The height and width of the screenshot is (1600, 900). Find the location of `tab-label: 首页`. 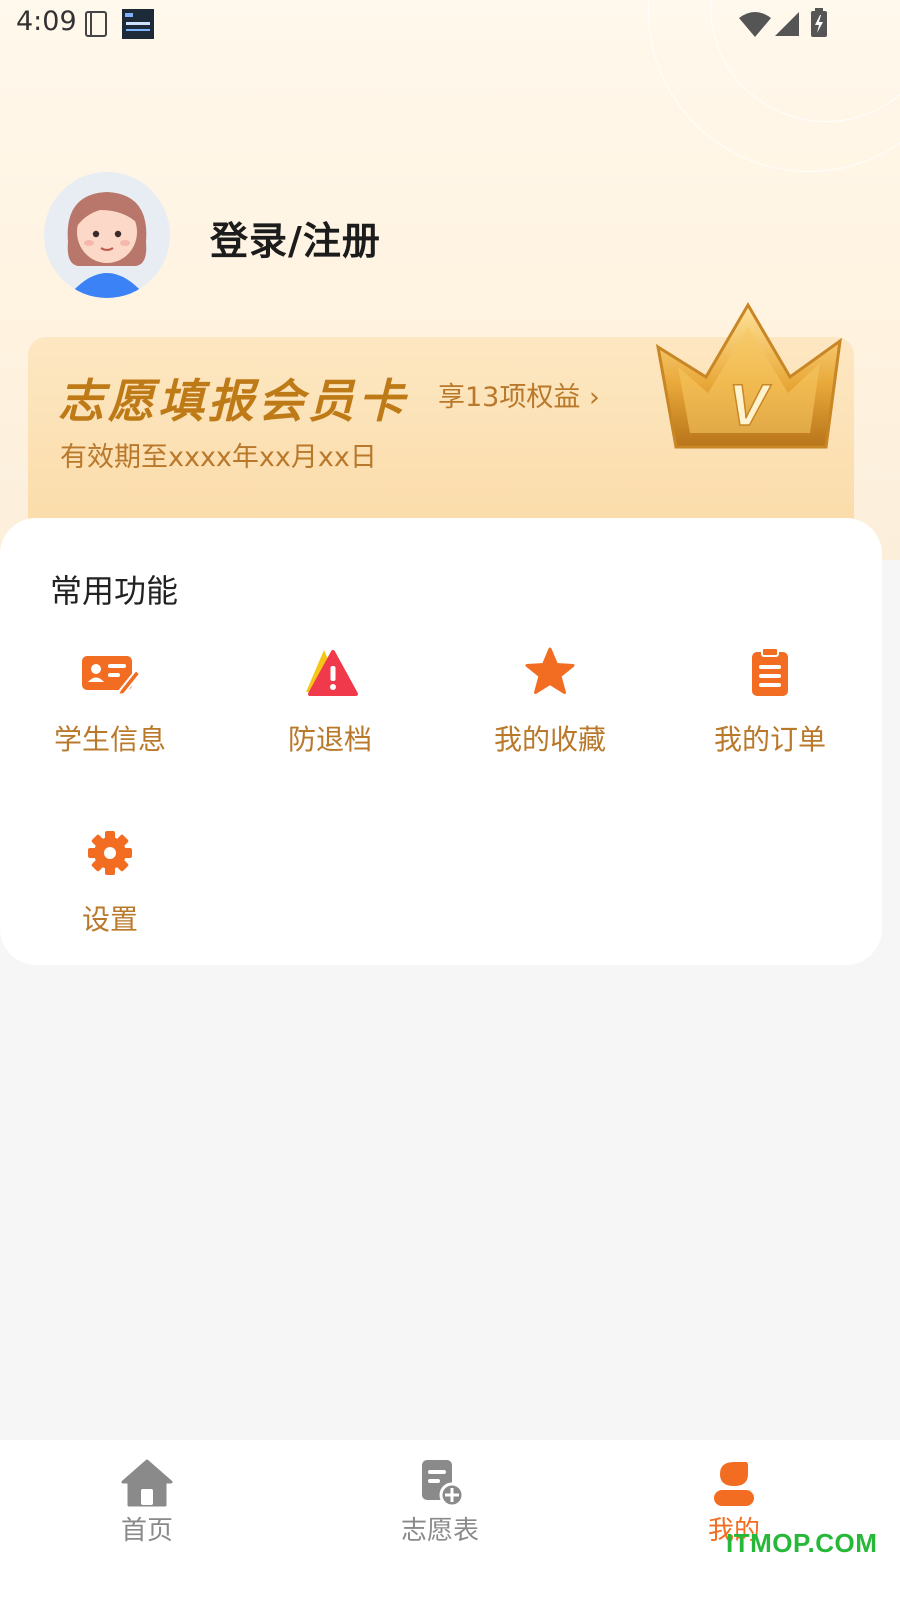

tab-label: 首页 is located at coordinates (146, 1531).